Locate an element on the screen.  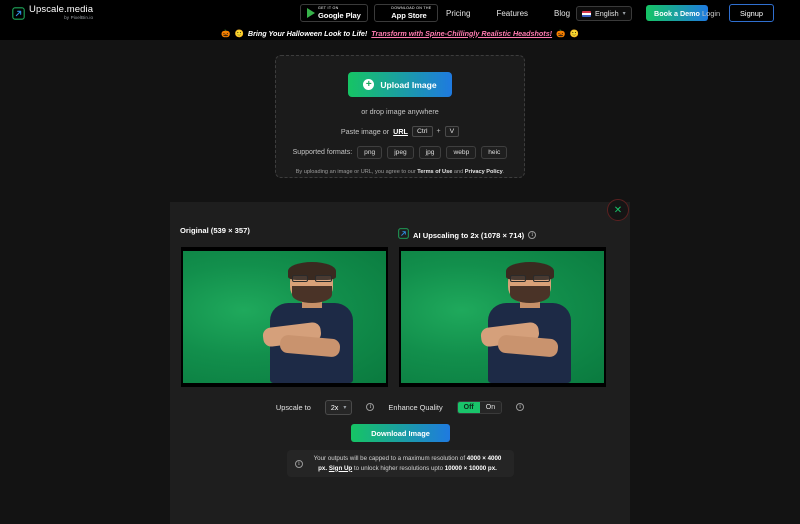
close-icon: ✕ is located at coordinates (618, 210).